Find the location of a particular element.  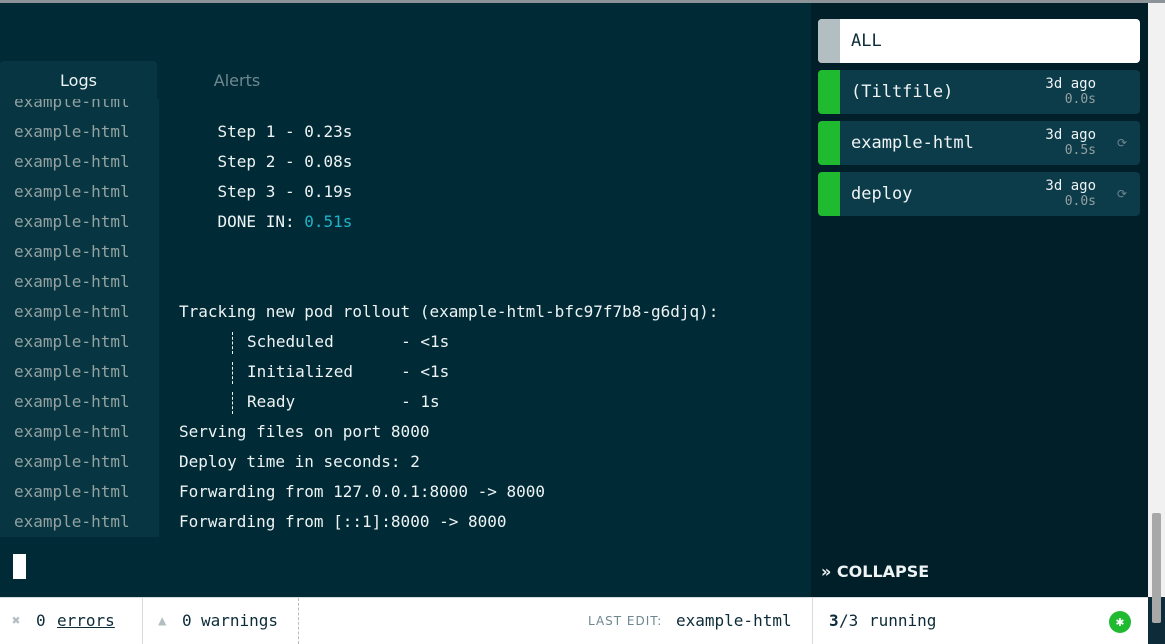

warning-triangle-icon: ▲ is located at coordinates (162, 621).